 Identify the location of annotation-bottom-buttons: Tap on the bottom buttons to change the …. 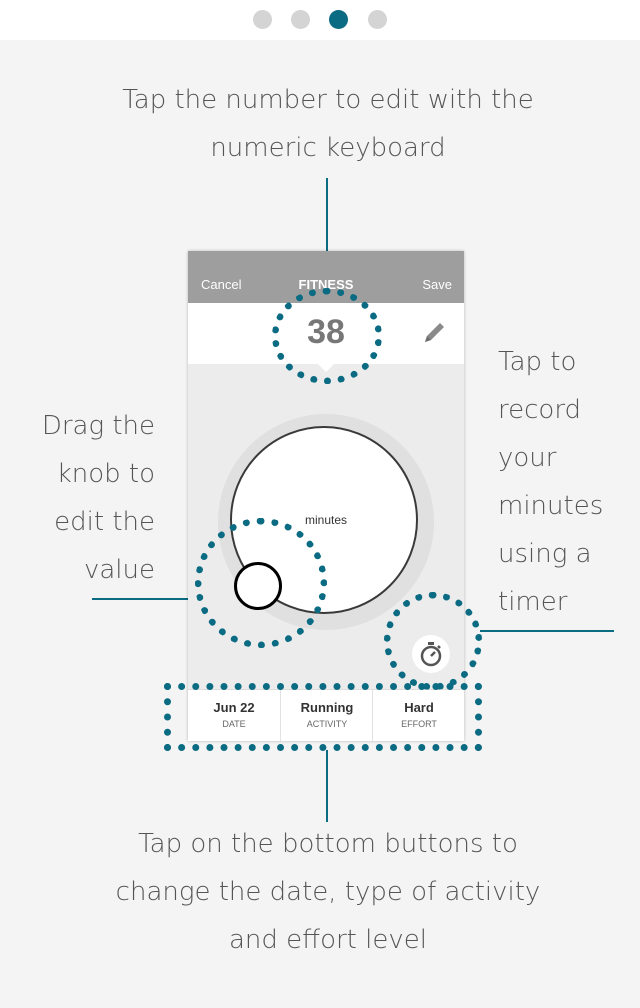
(328, 892).